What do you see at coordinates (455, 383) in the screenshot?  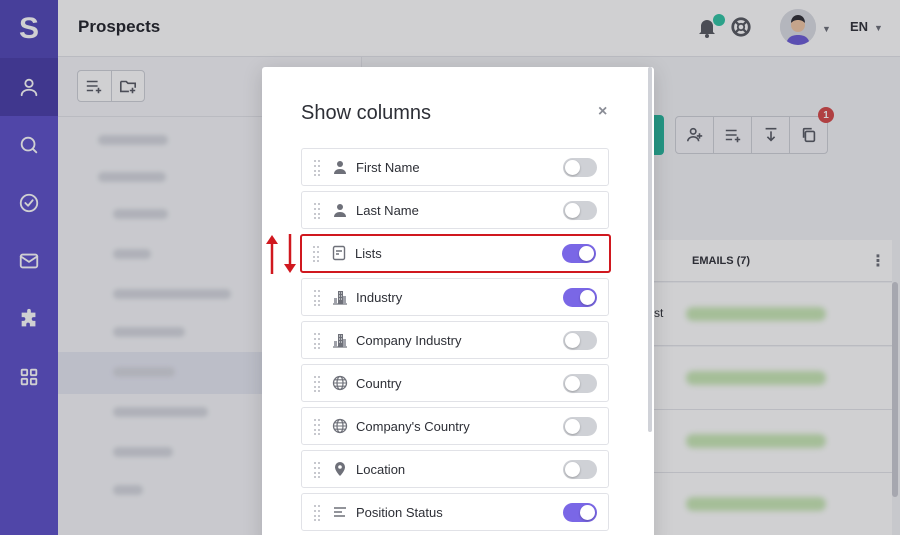 I see `column-option: Country` at bounding box center [455, 383].